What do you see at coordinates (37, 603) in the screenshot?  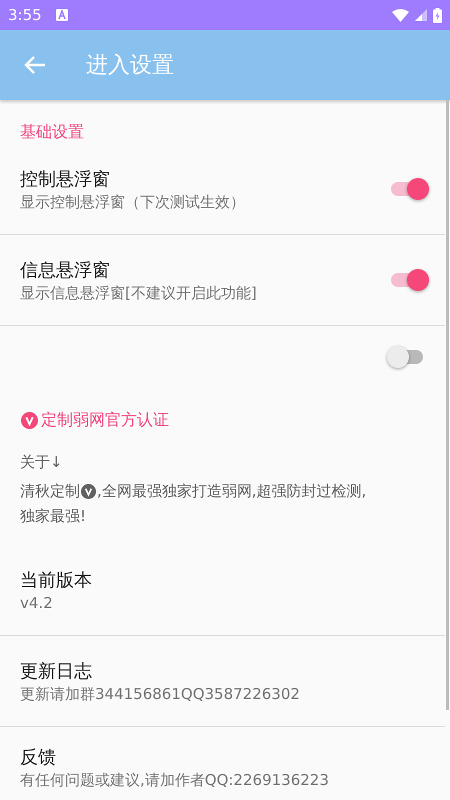 I see `setting-summary: v4.2` at bounding box center [37, 603].